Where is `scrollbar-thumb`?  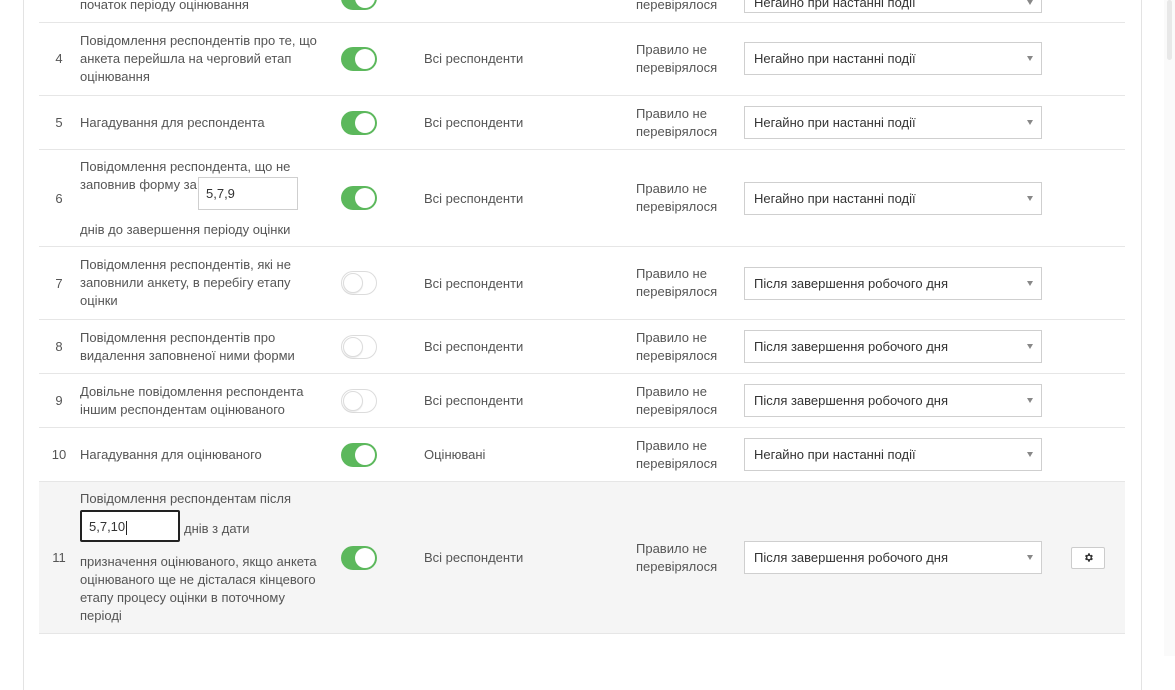
scrollbar-thumb is located at coordinates (1169, 30).